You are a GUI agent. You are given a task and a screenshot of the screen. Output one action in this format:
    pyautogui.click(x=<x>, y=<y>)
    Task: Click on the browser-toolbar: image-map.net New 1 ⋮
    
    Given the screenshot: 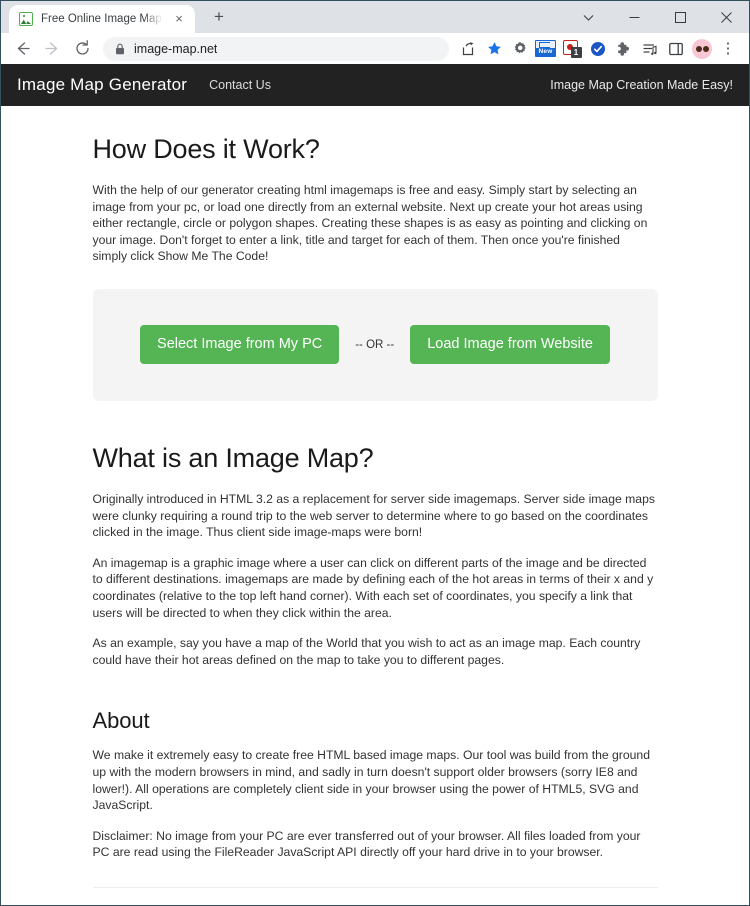 What is the action you would take?
    pyautogui.click(x=375, y=48)
    